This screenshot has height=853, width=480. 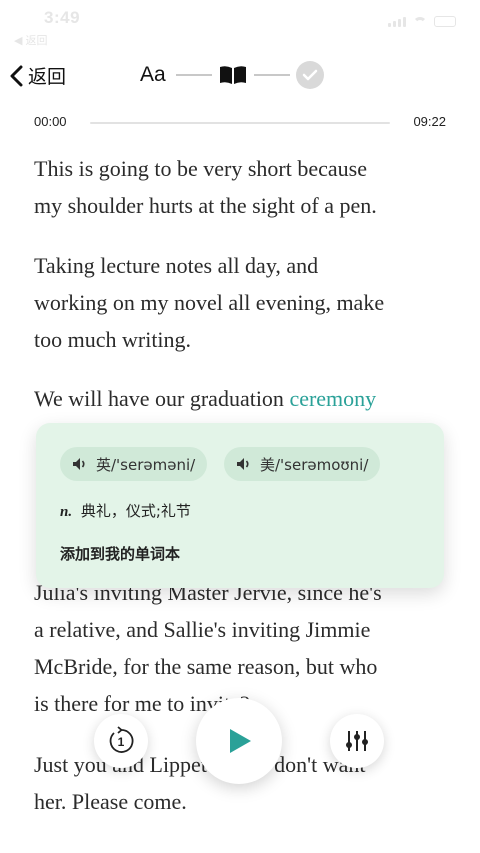 I want to click on status-bar: 3:49 ◀ 返回, so click(x=240, y=24).